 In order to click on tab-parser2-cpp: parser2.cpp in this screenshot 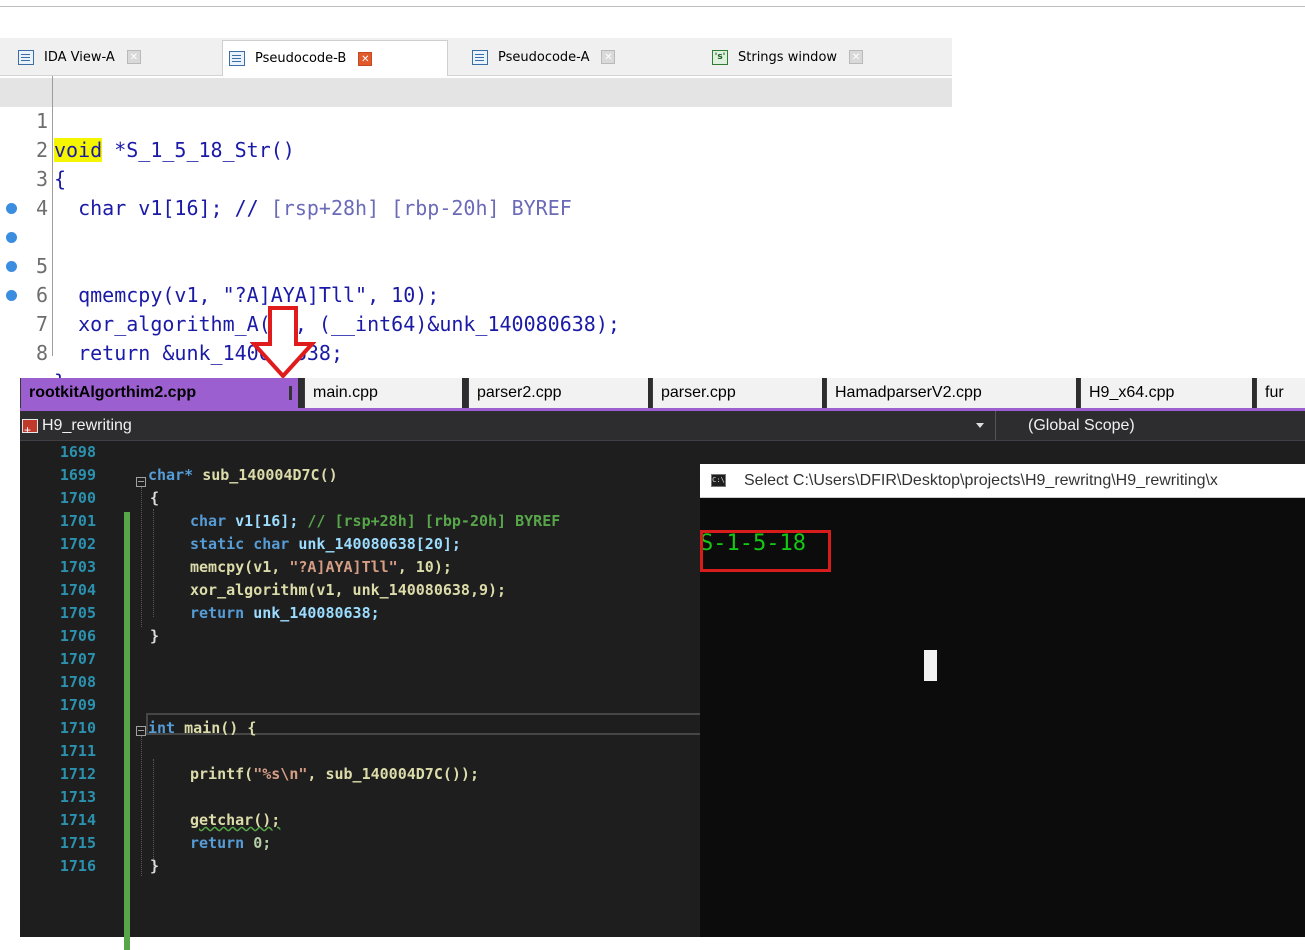, I will do `click(558, 393)`.